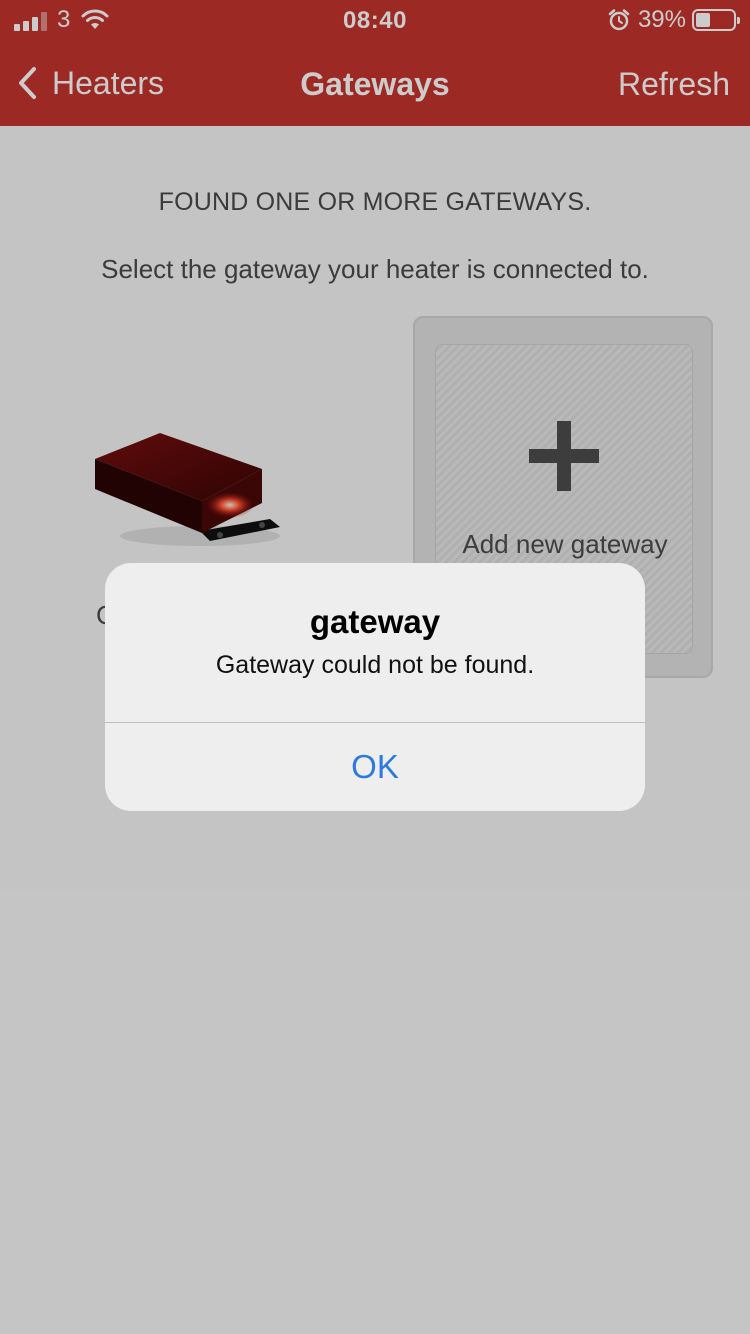 The width and height of the screenshot is (750, 1334). I want to click on ok-button: OK, so click(375, 767).